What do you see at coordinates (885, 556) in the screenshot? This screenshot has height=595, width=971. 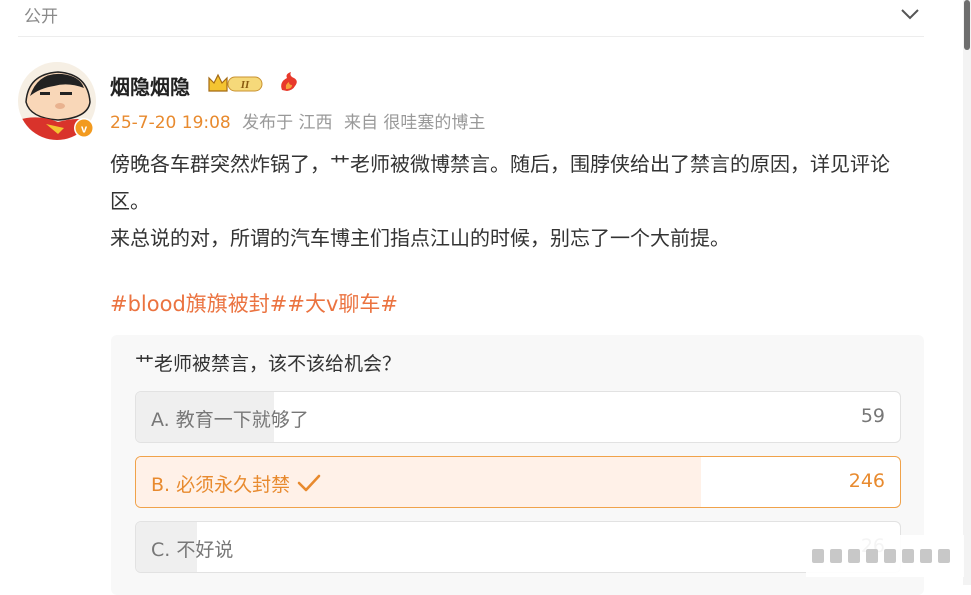 I see `expand-icon` at bounding box center [885, 556].